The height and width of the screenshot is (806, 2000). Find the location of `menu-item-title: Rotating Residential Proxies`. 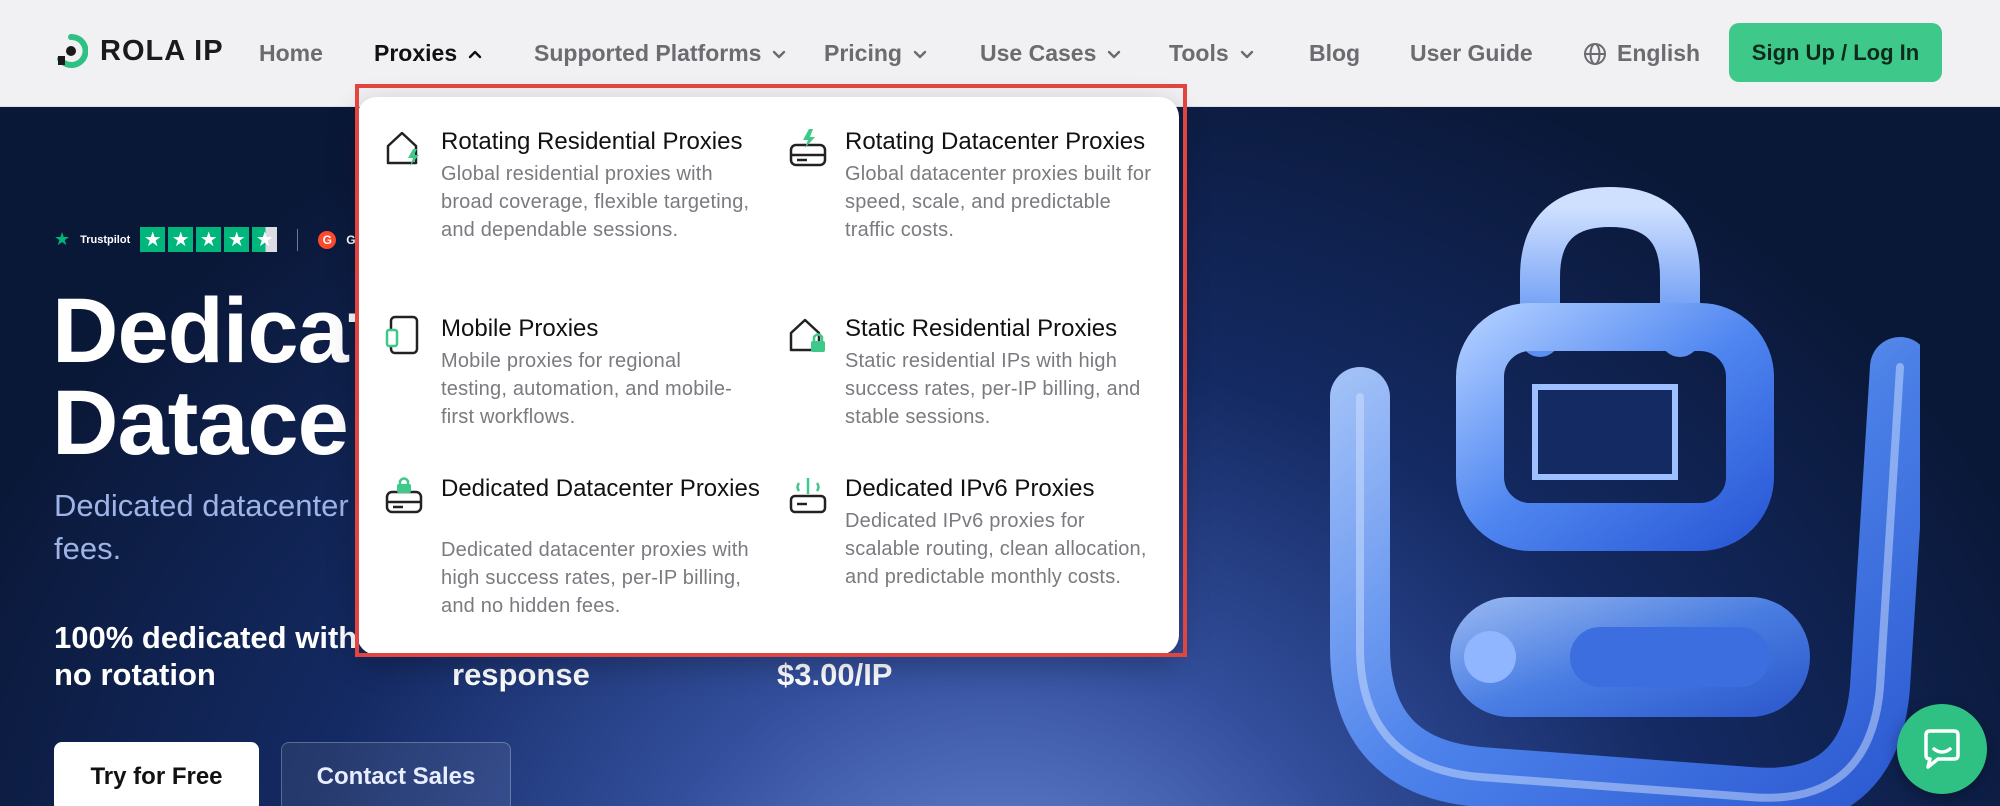

menu-item-title: Rotating Residential Proxies is located at coordinates (592, 141).